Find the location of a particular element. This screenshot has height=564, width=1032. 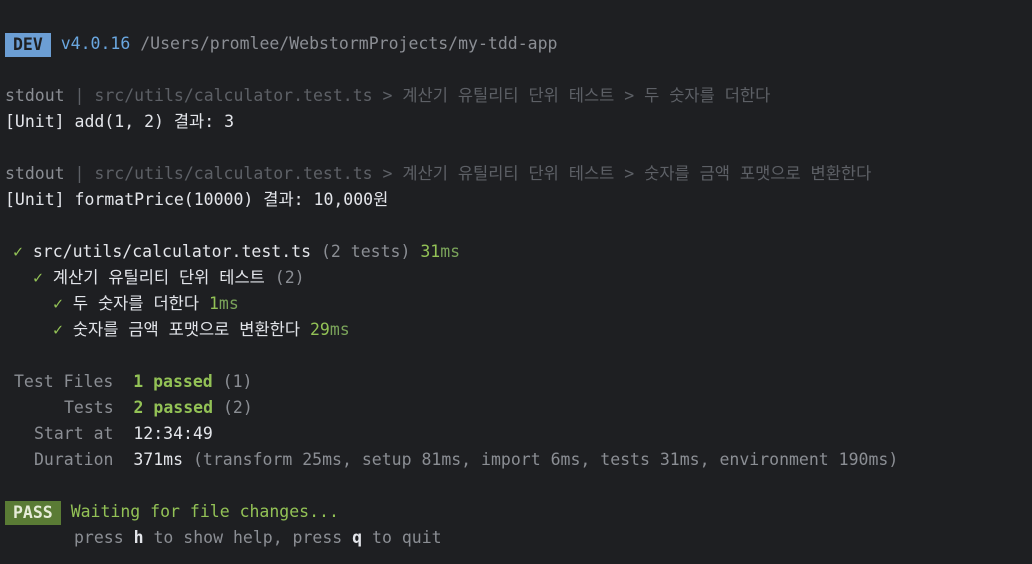

version-label: v4.0.16 is located at coordinates (95, 43).